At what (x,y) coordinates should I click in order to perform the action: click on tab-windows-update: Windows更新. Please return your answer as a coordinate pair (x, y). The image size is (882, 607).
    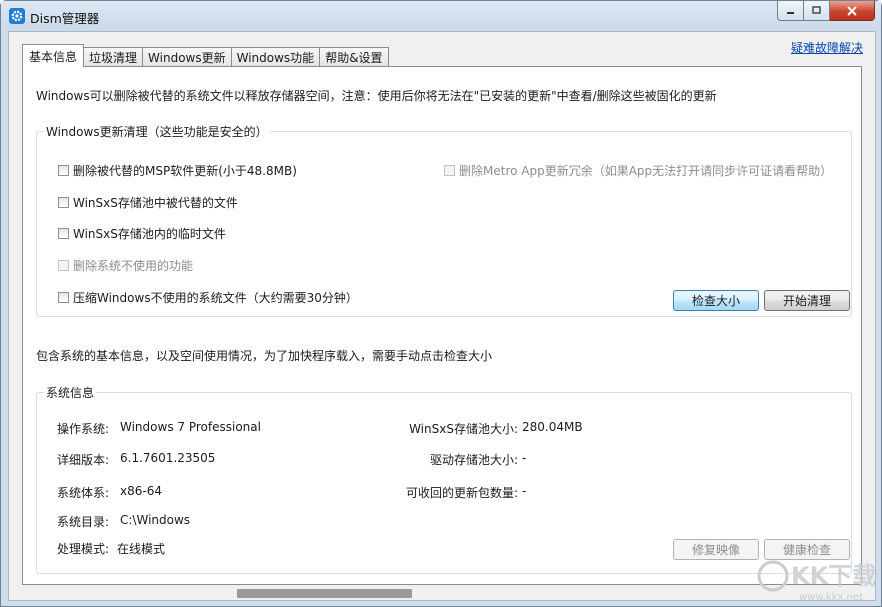
    Looking at the image, I should click on (187, 57).